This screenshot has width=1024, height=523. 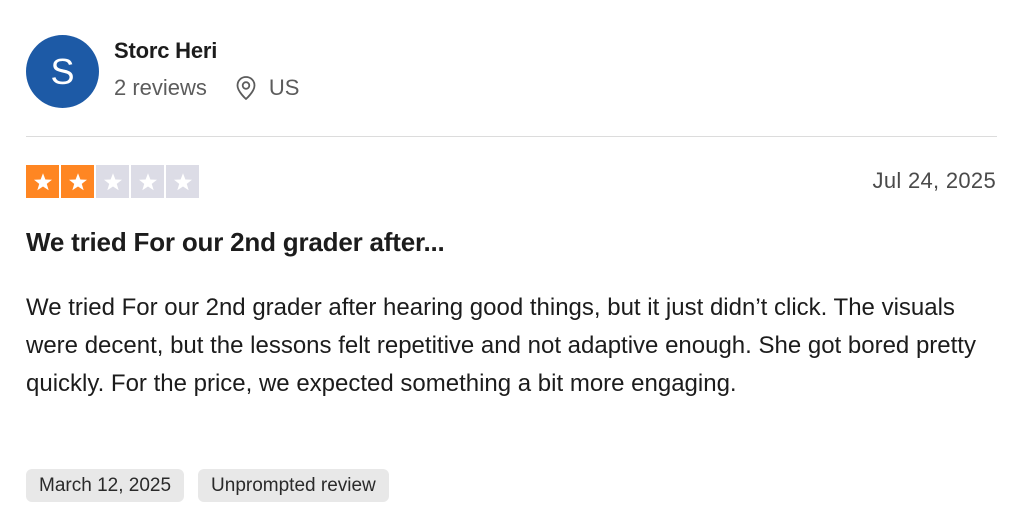 What do you see at coordinates (62, 71) in the screenshot?
I see `avatar: S` at bounding box center [62, 71].